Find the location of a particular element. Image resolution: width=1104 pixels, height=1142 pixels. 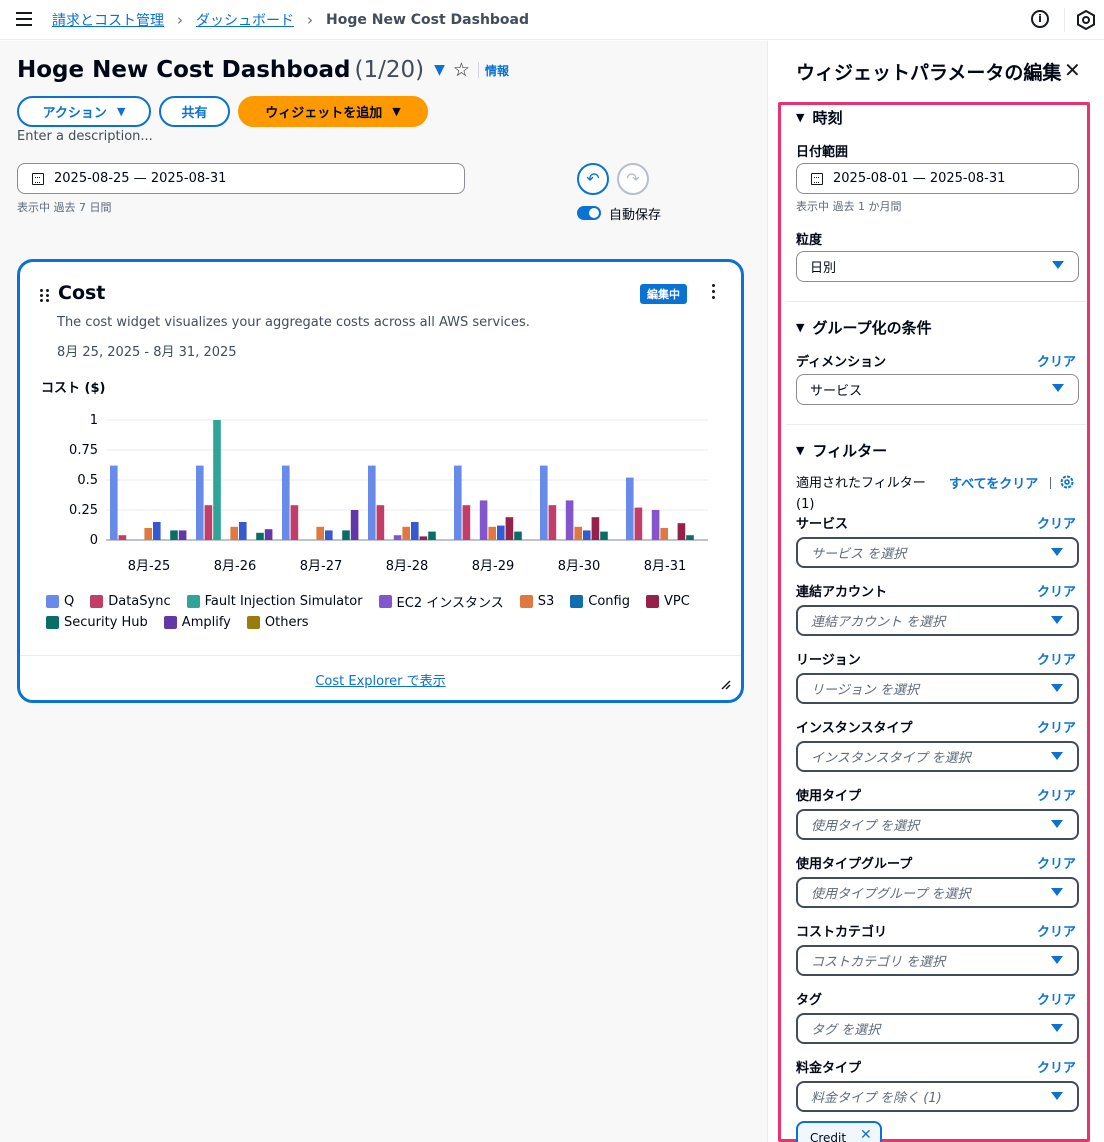

share-button: 共有 is located at coordinates (194, 111).